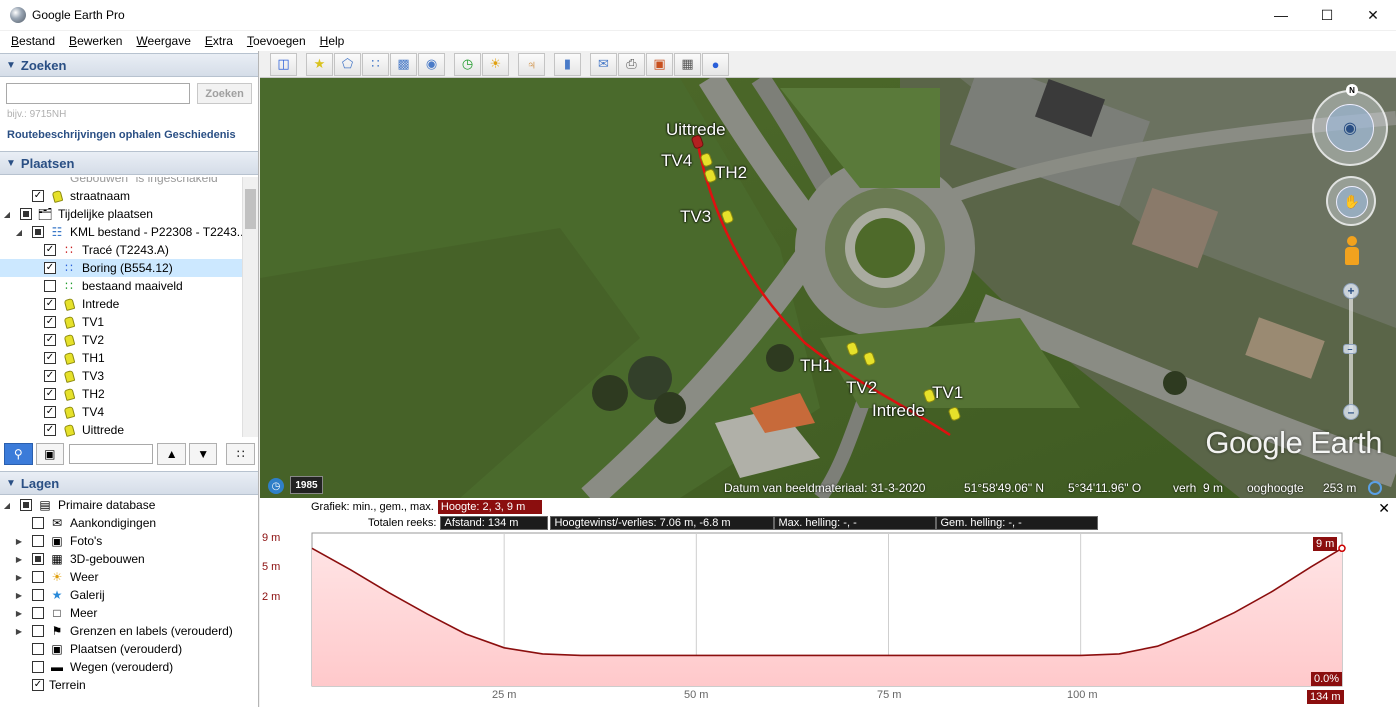  I want to click on places-item-trace: ✓ ∷ Tracé (T2243.A), so click(106, 250).